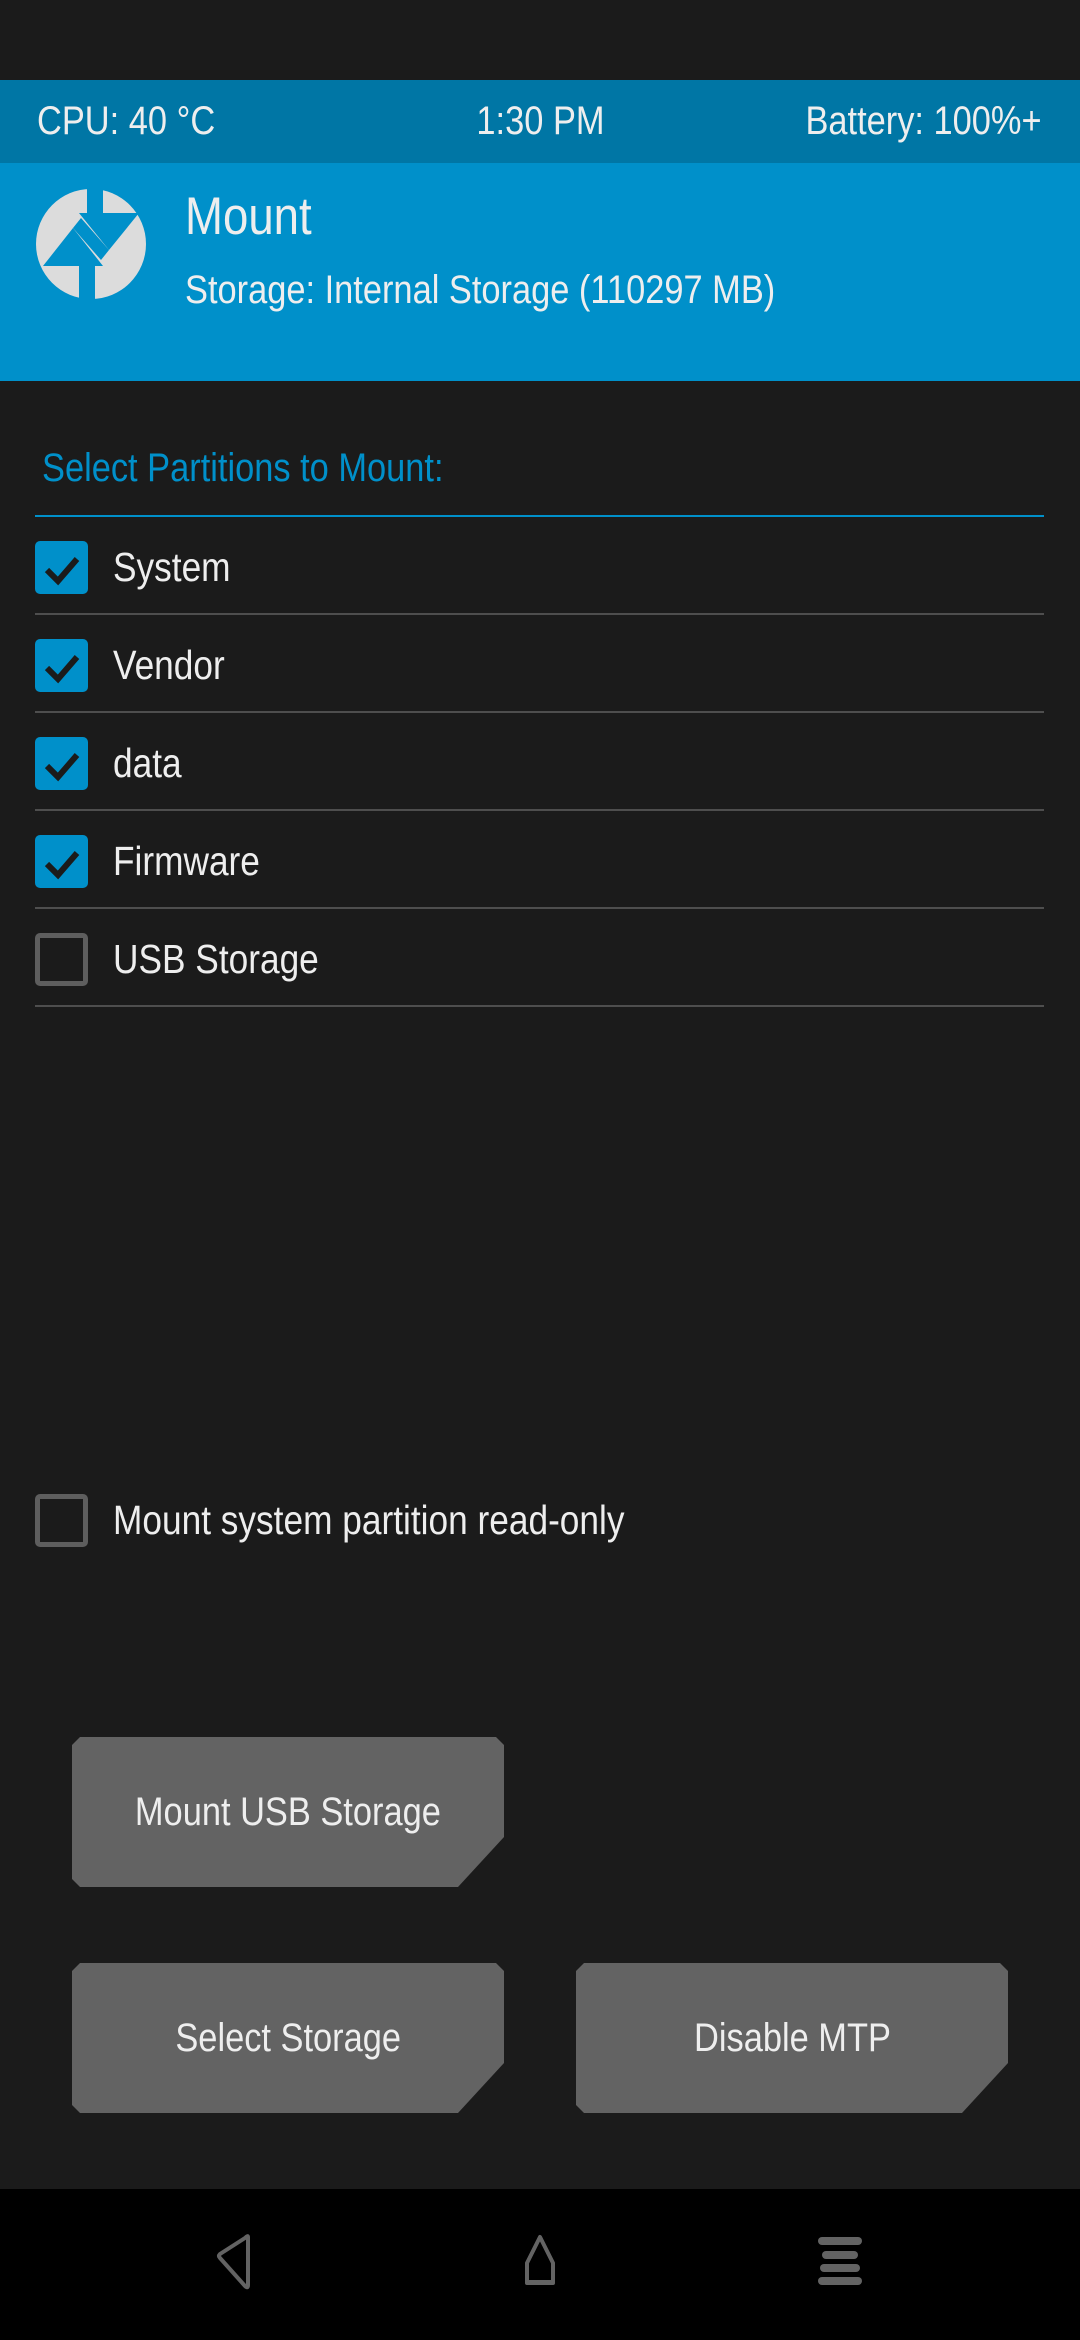 This screenshot has height=2340, width=1080. Describe the element at coordinates (540, 40) in the screenshot. I see `top-inset` at that location.